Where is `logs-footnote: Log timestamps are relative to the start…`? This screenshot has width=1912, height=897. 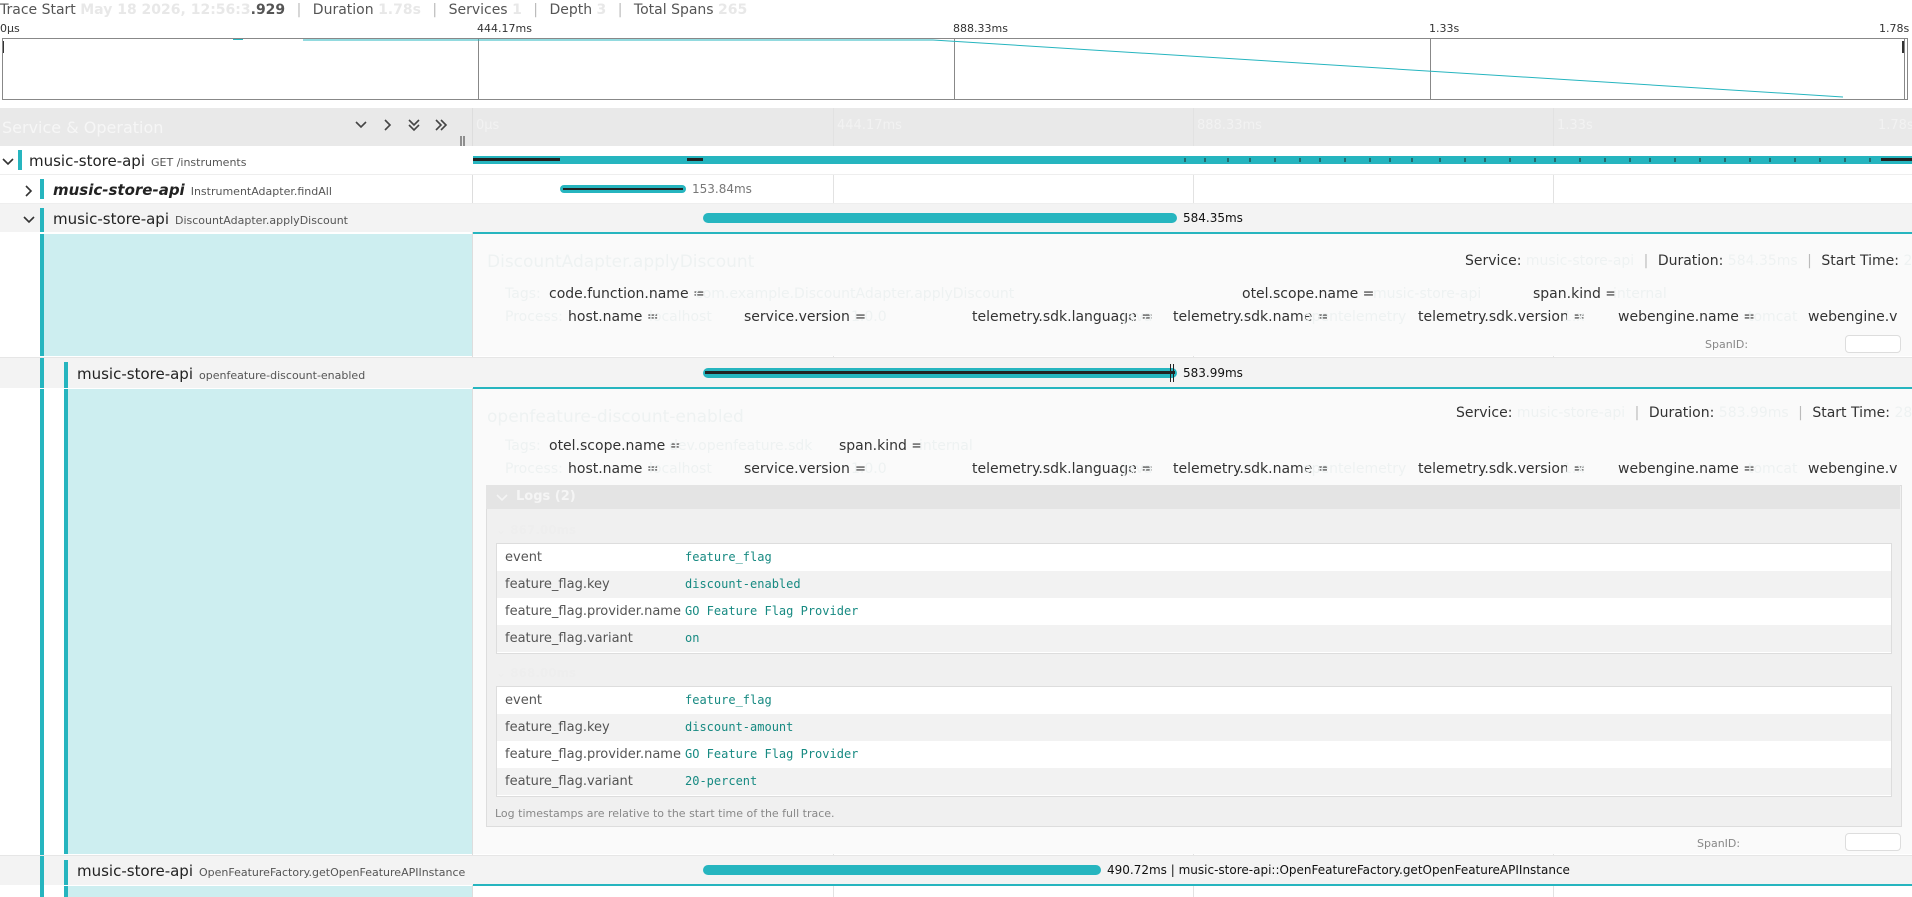 logs-footnote: Log timestamps are relative to the start… is located at coordinates (665, 813).